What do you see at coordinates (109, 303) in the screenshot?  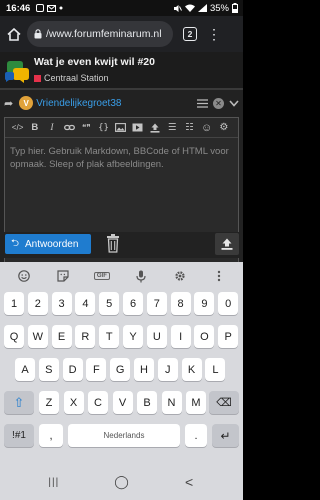 I see `number-key: 5` at bounding box center [109, 303].